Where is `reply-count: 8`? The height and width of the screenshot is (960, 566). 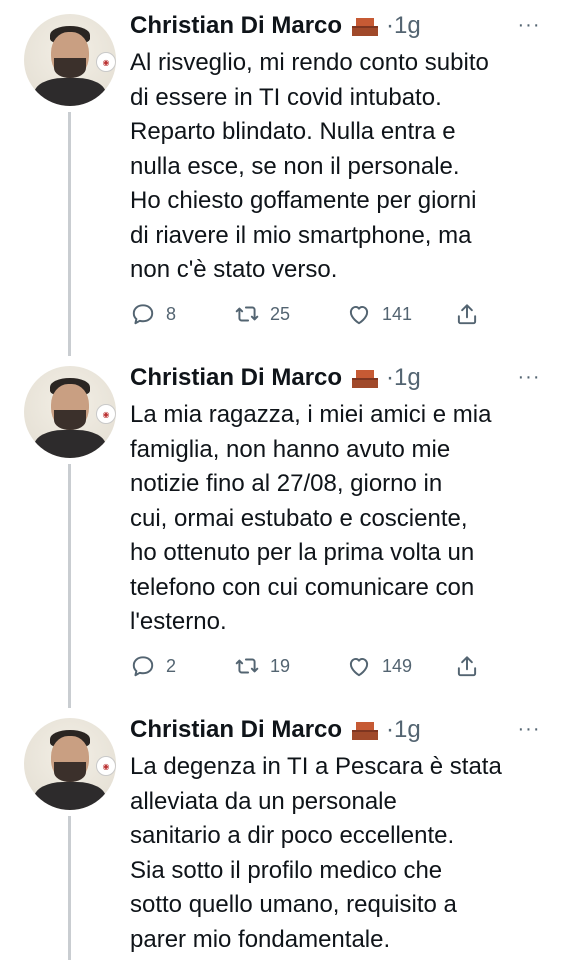
reply-count: 8 is located at coordinates (171, 313).